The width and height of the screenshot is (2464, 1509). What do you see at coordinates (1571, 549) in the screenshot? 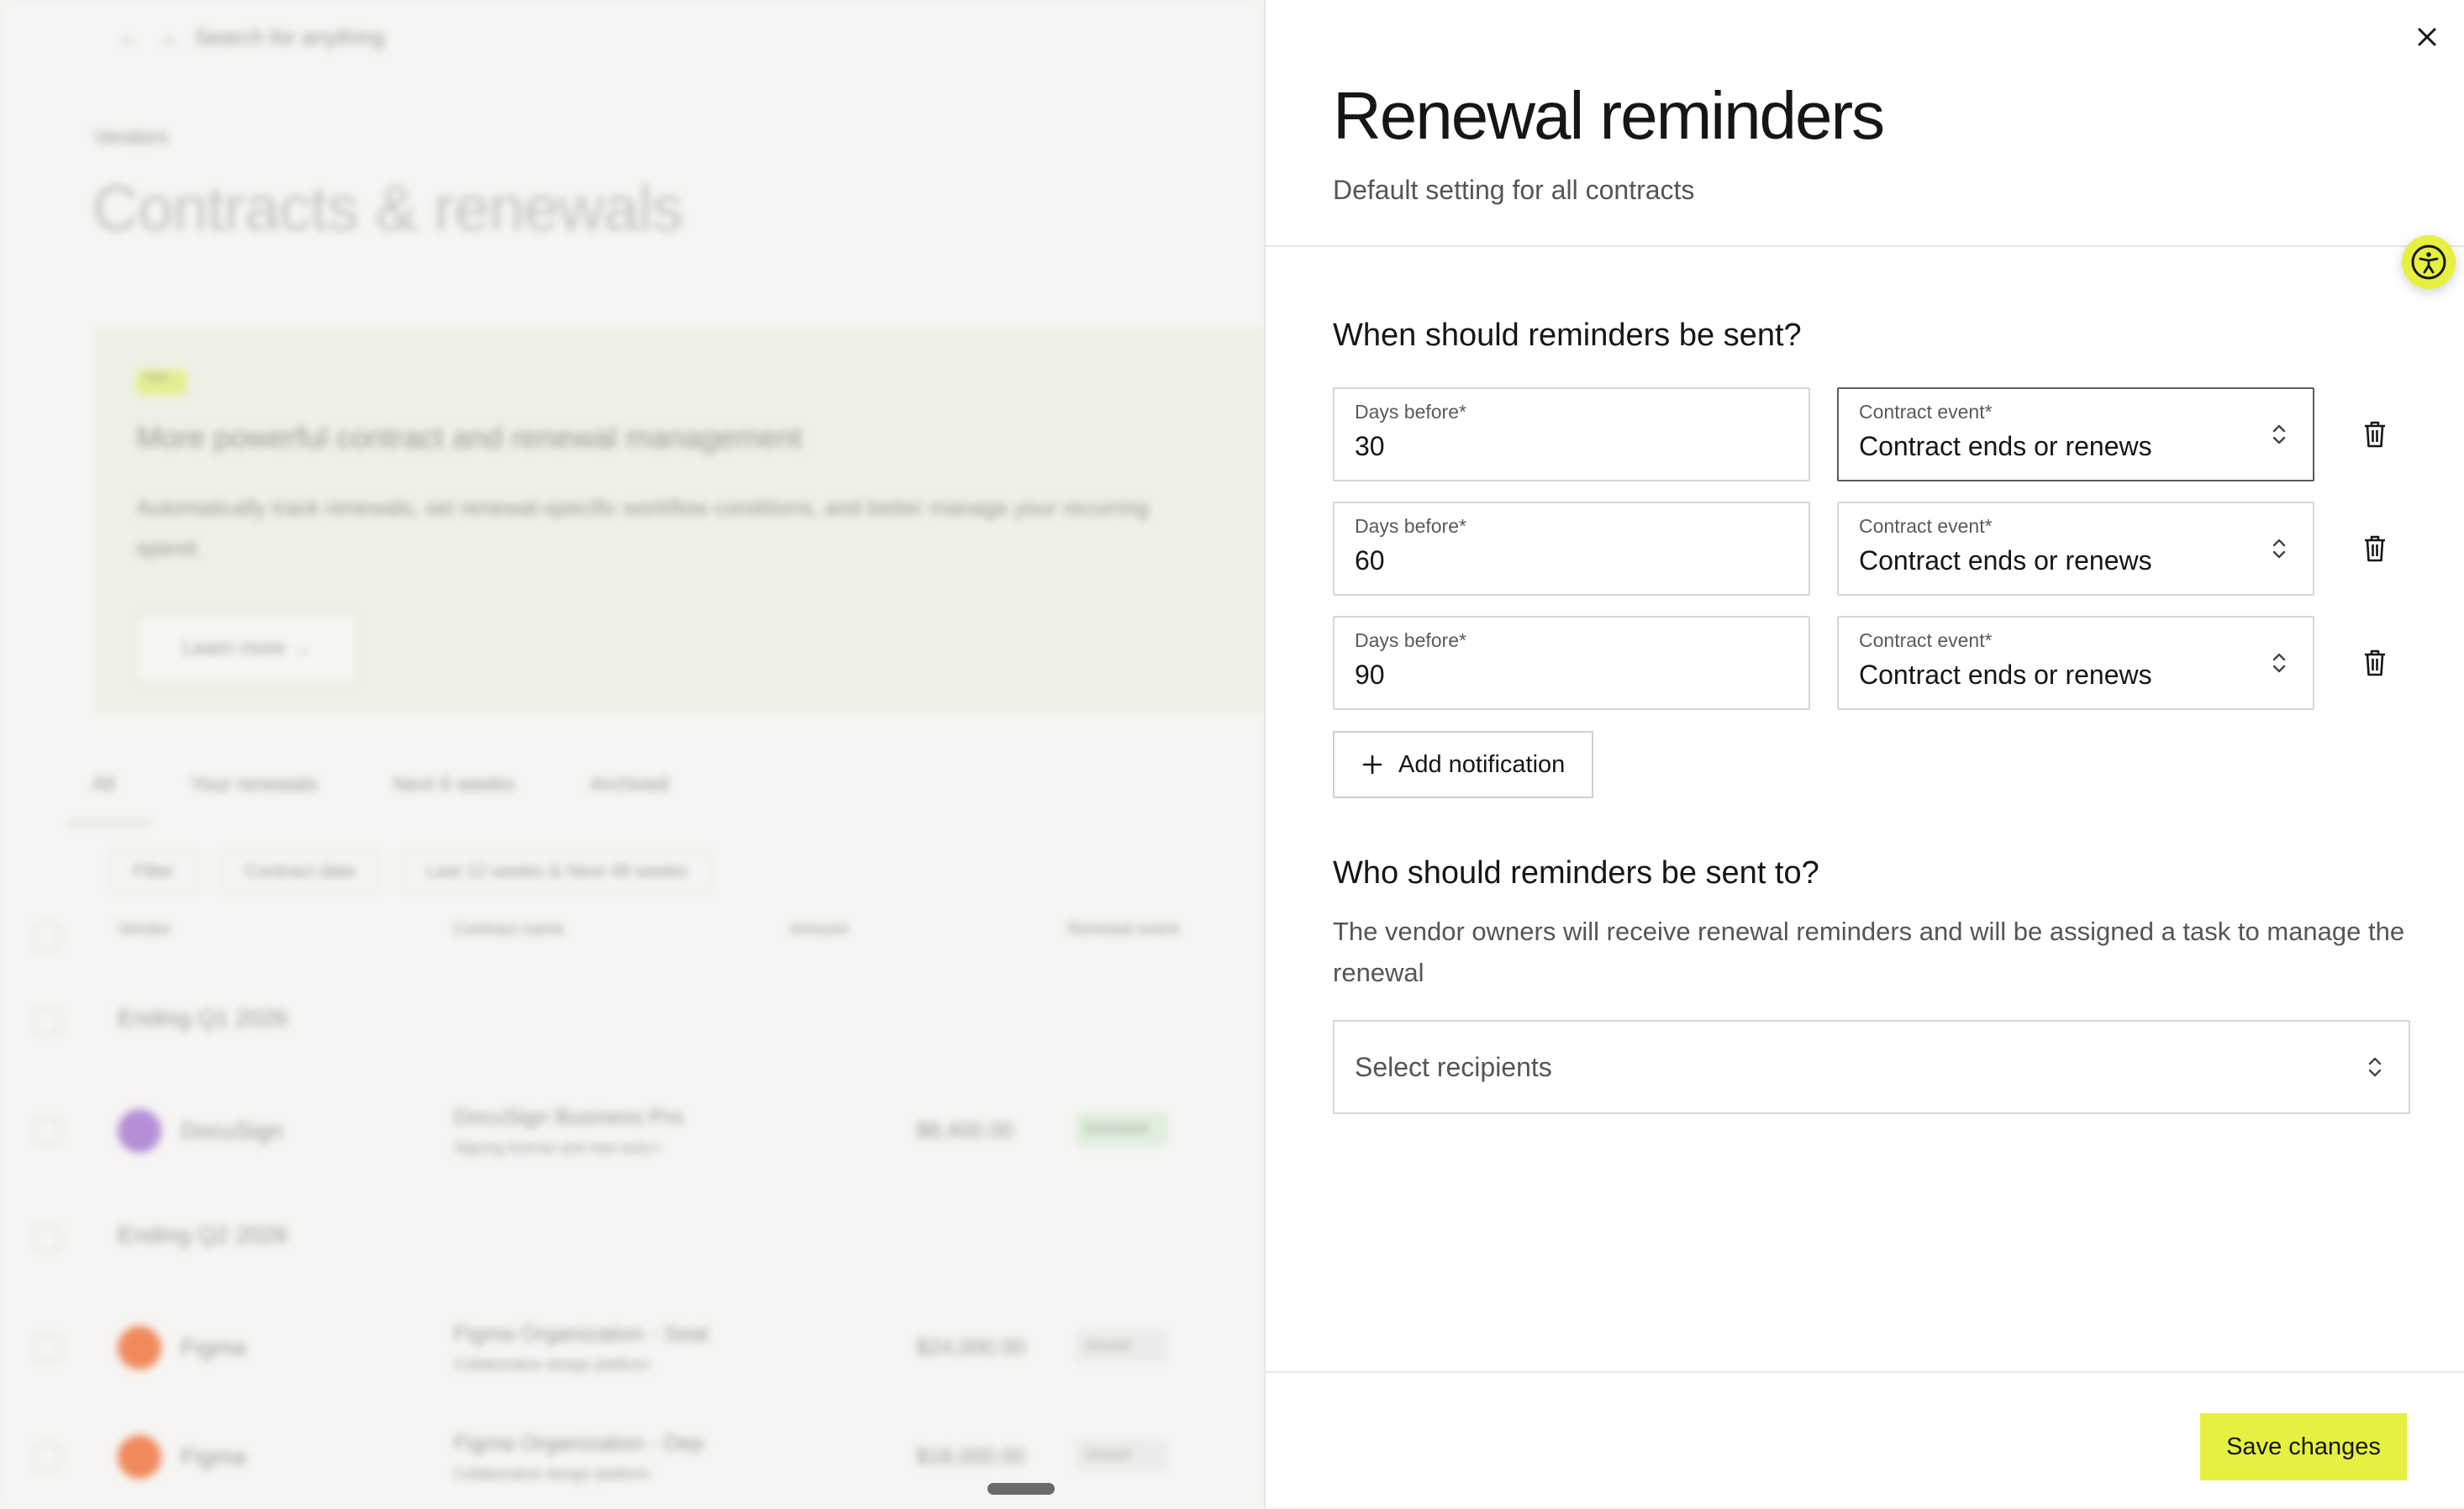
I see `days-before-field: Days before* 60` at bounding box center [1571, 549].